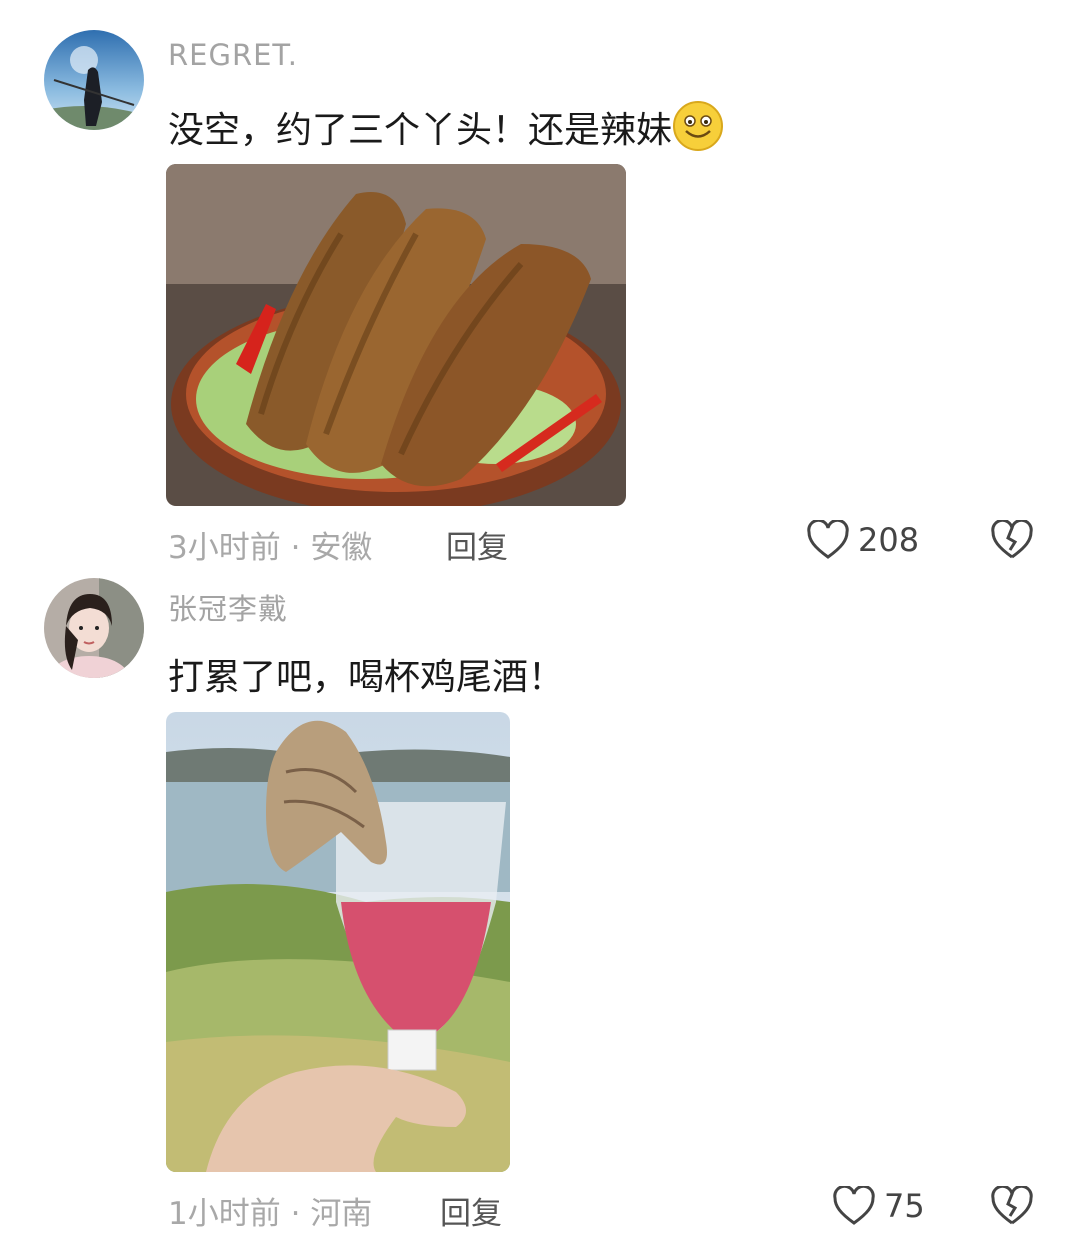 This screenshot has width=1080, height=1250. What do you see at coordinates (228, 607) in the screenshot?
I see `username: 张冠李戴` at bounding box center [228, 607].